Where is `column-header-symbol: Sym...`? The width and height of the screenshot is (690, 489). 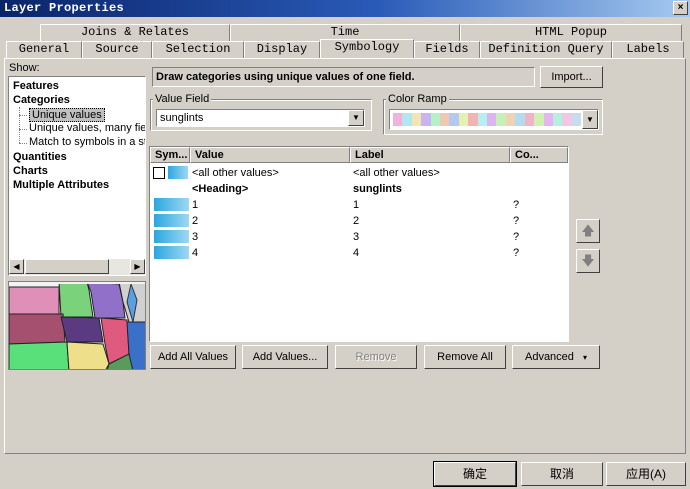
column-header-symbol: Sym... is located at coordinates (170, 155).